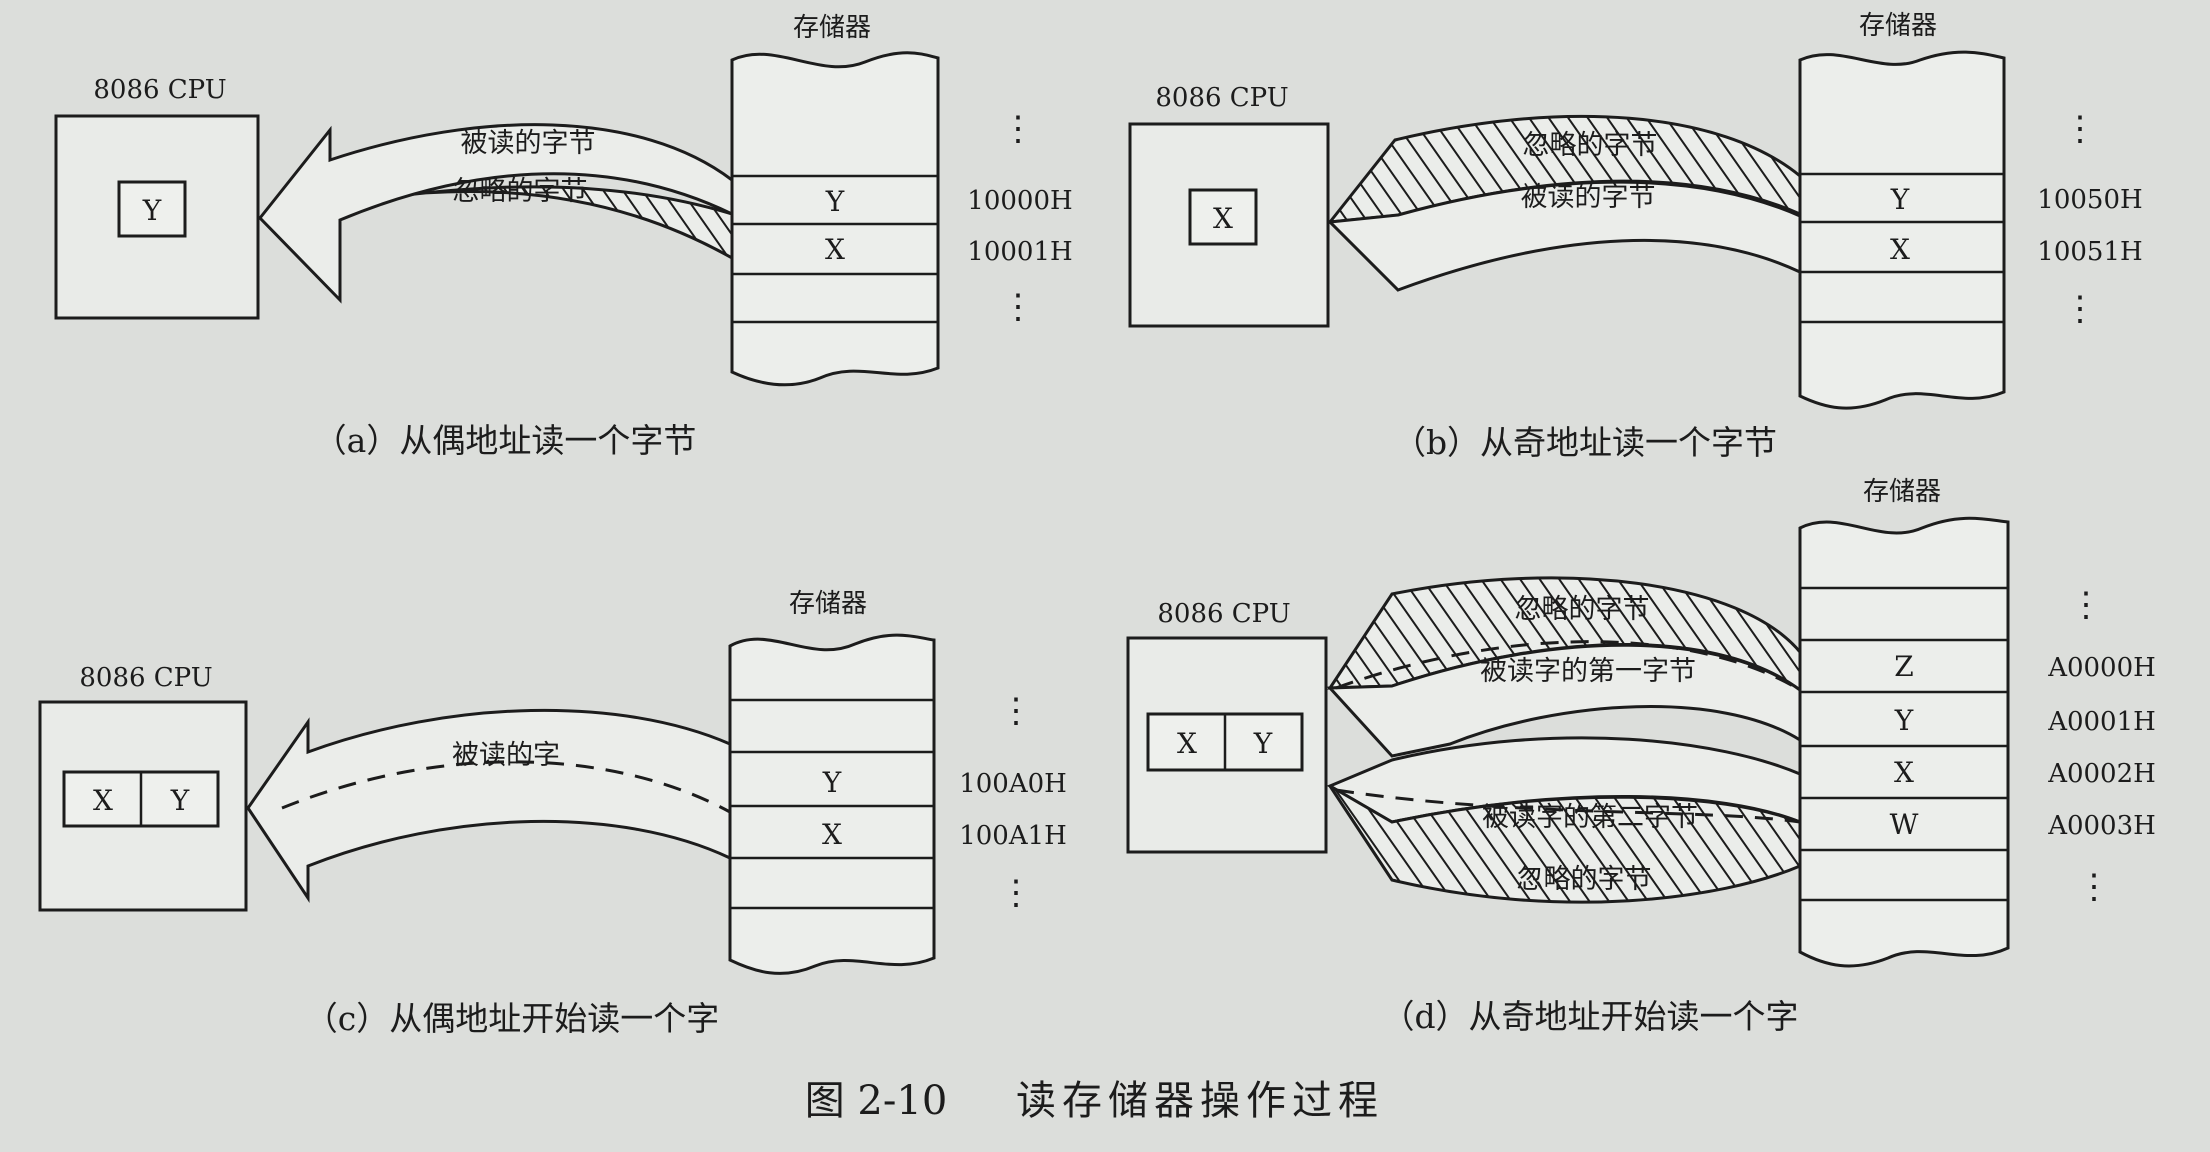 The image size is (2210, 1152). I want to click on address-label: 10001H, so click(1019, 252).